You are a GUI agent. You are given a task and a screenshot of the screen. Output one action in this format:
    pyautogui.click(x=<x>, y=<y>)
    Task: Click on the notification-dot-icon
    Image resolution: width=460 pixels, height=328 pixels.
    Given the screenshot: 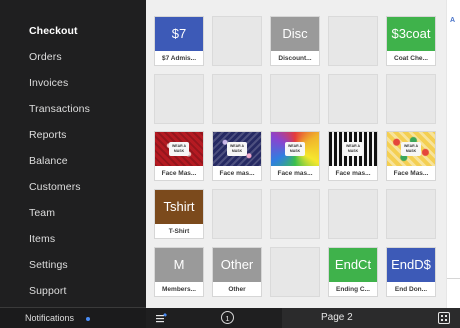 What is the action you would take?
    pyautogui.click(x=88, y=319)
    